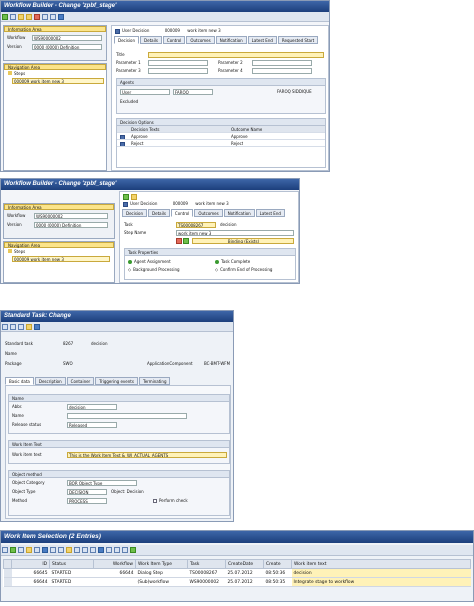 This screenshot has height=606, width=474. I want to click on column-id: ID, so click(30, 564).